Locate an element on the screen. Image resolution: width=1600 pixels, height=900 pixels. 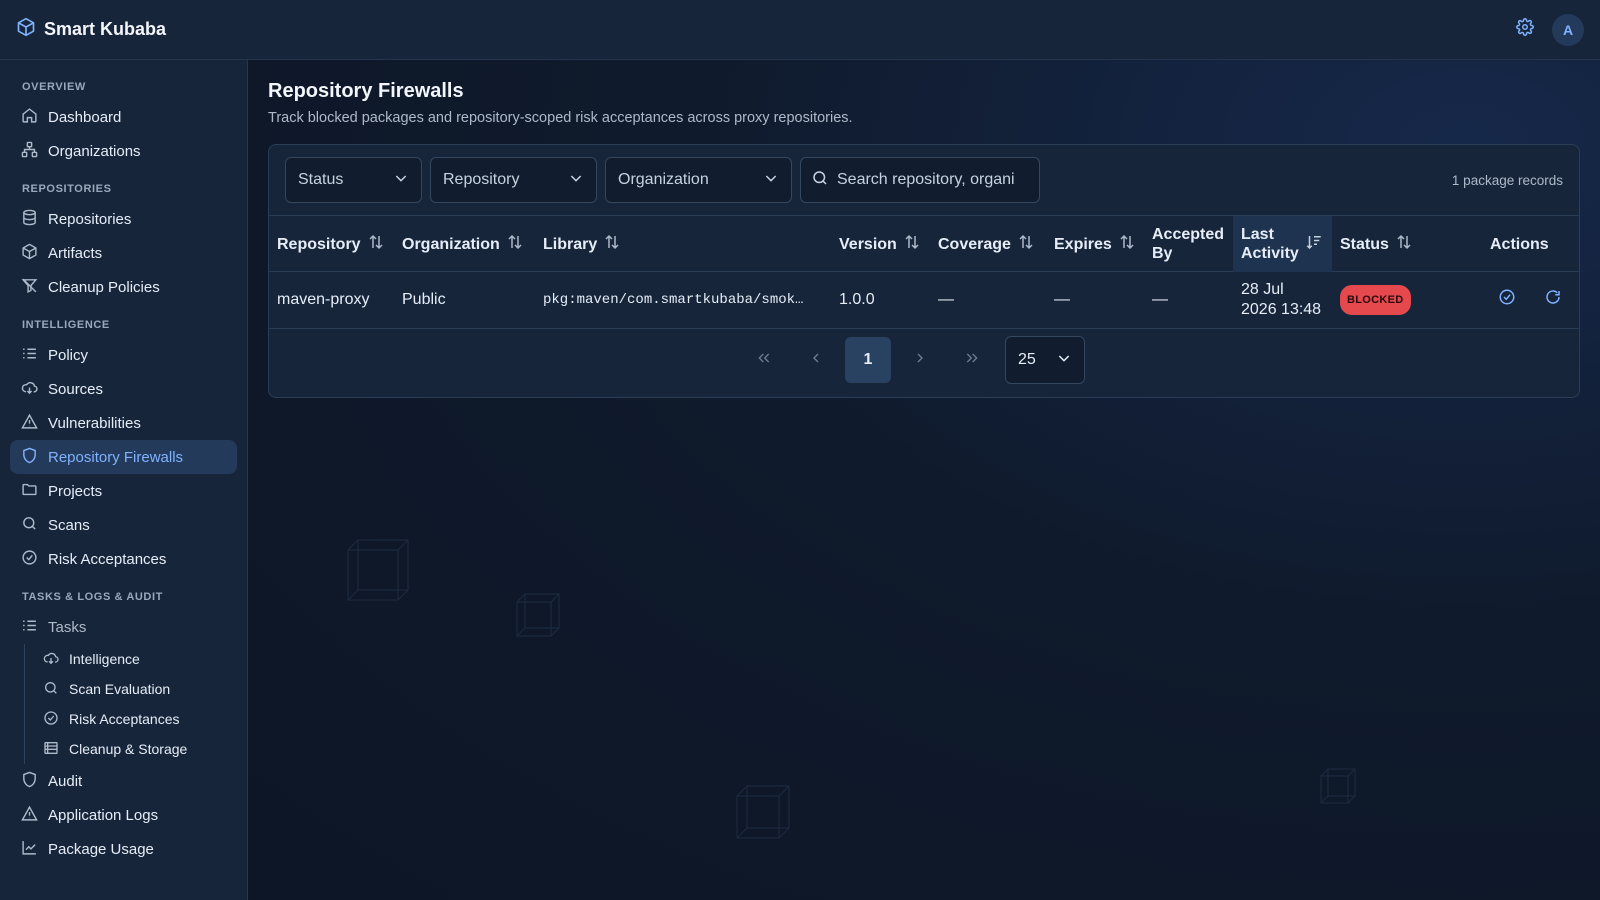
top-bar: Smart Kubaba A is located at coordinates (800, 30).